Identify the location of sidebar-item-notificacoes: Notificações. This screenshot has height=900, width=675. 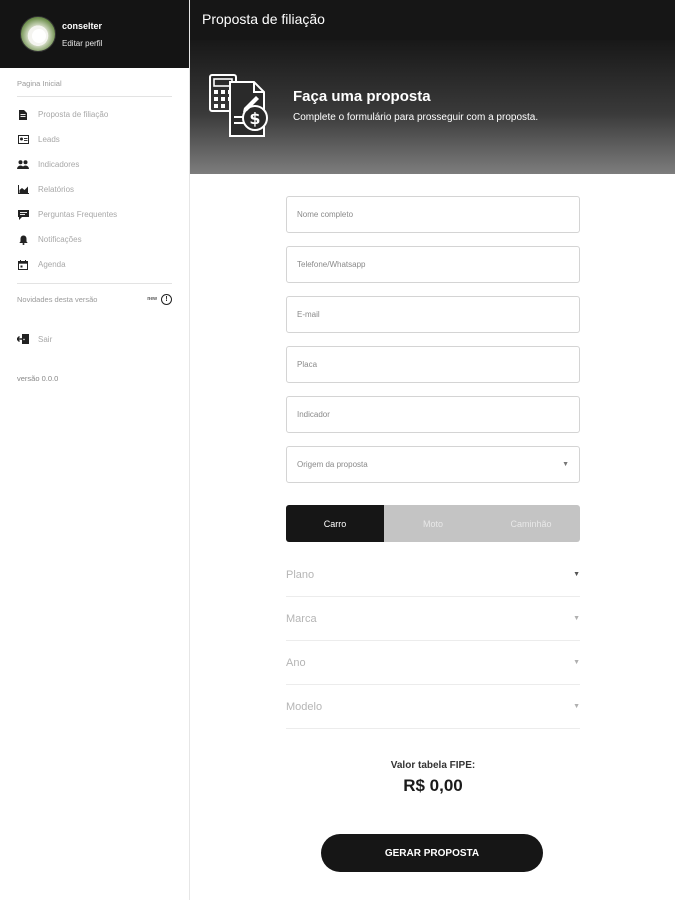
(94, 239).